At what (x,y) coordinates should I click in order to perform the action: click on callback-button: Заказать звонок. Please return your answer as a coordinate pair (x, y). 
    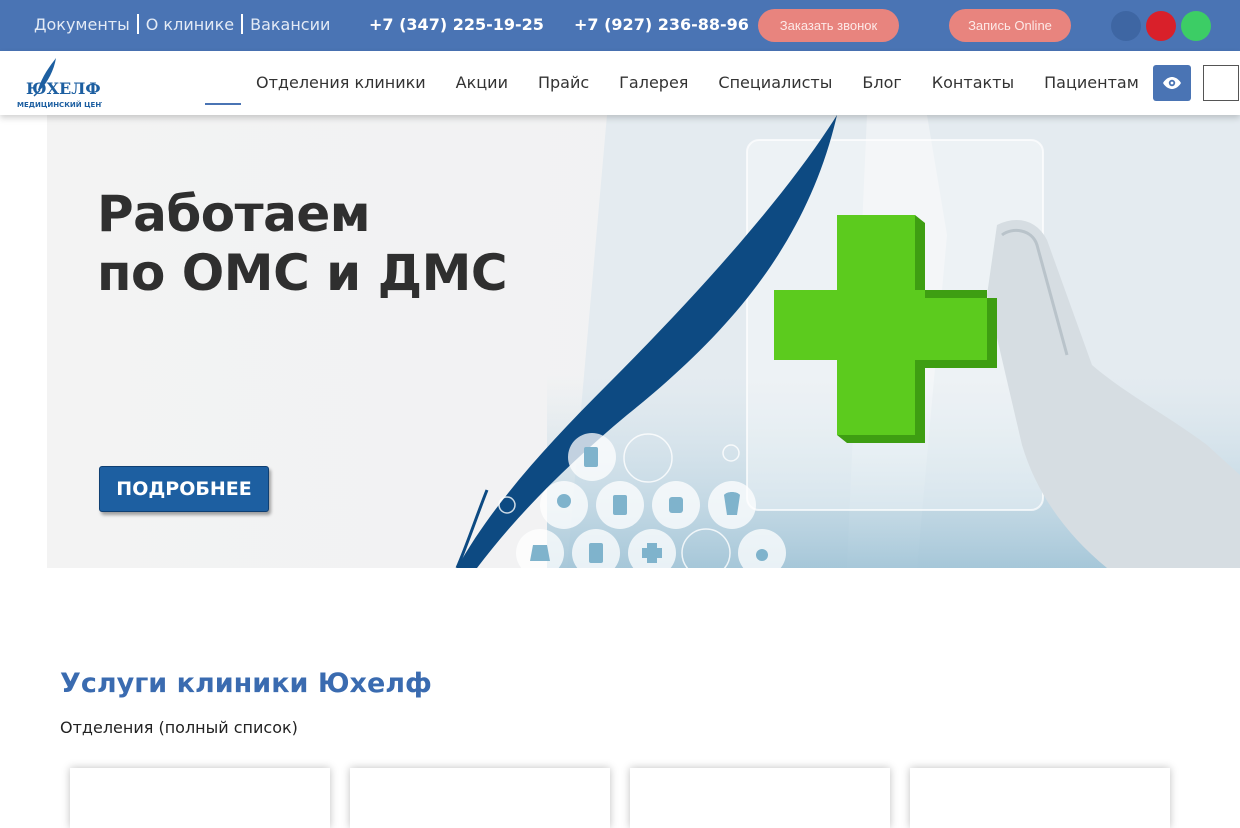
    Looking at the image, I should click on (828, 25).